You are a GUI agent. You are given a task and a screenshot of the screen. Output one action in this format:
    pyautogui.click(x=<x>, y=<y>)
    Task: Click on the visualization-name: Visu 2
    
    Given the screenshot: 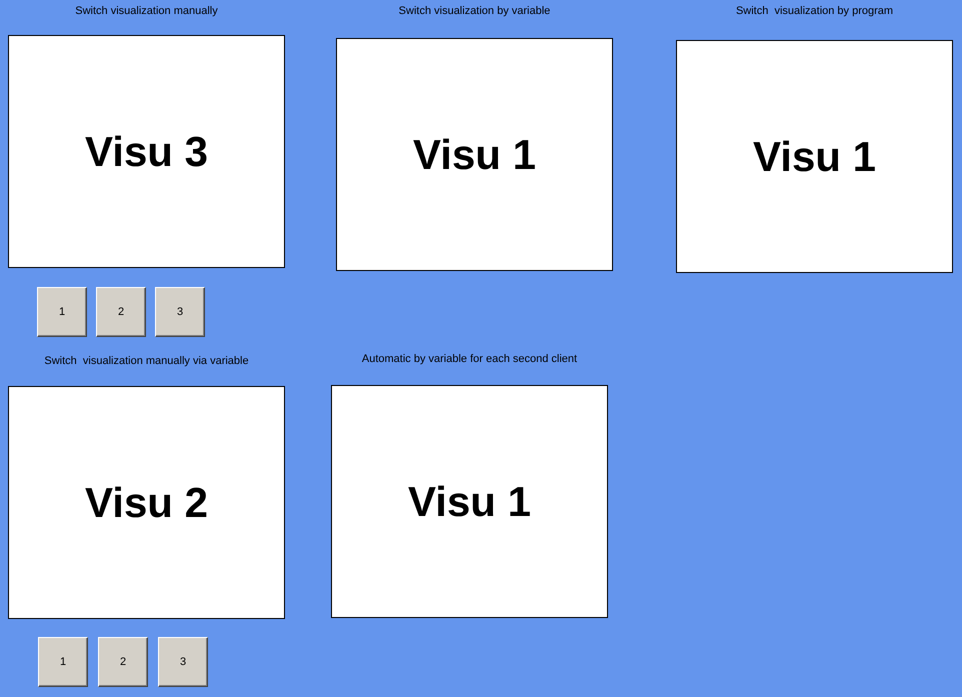 What is the action you would take?
    pyautogui.click(x=146, y=502)
    